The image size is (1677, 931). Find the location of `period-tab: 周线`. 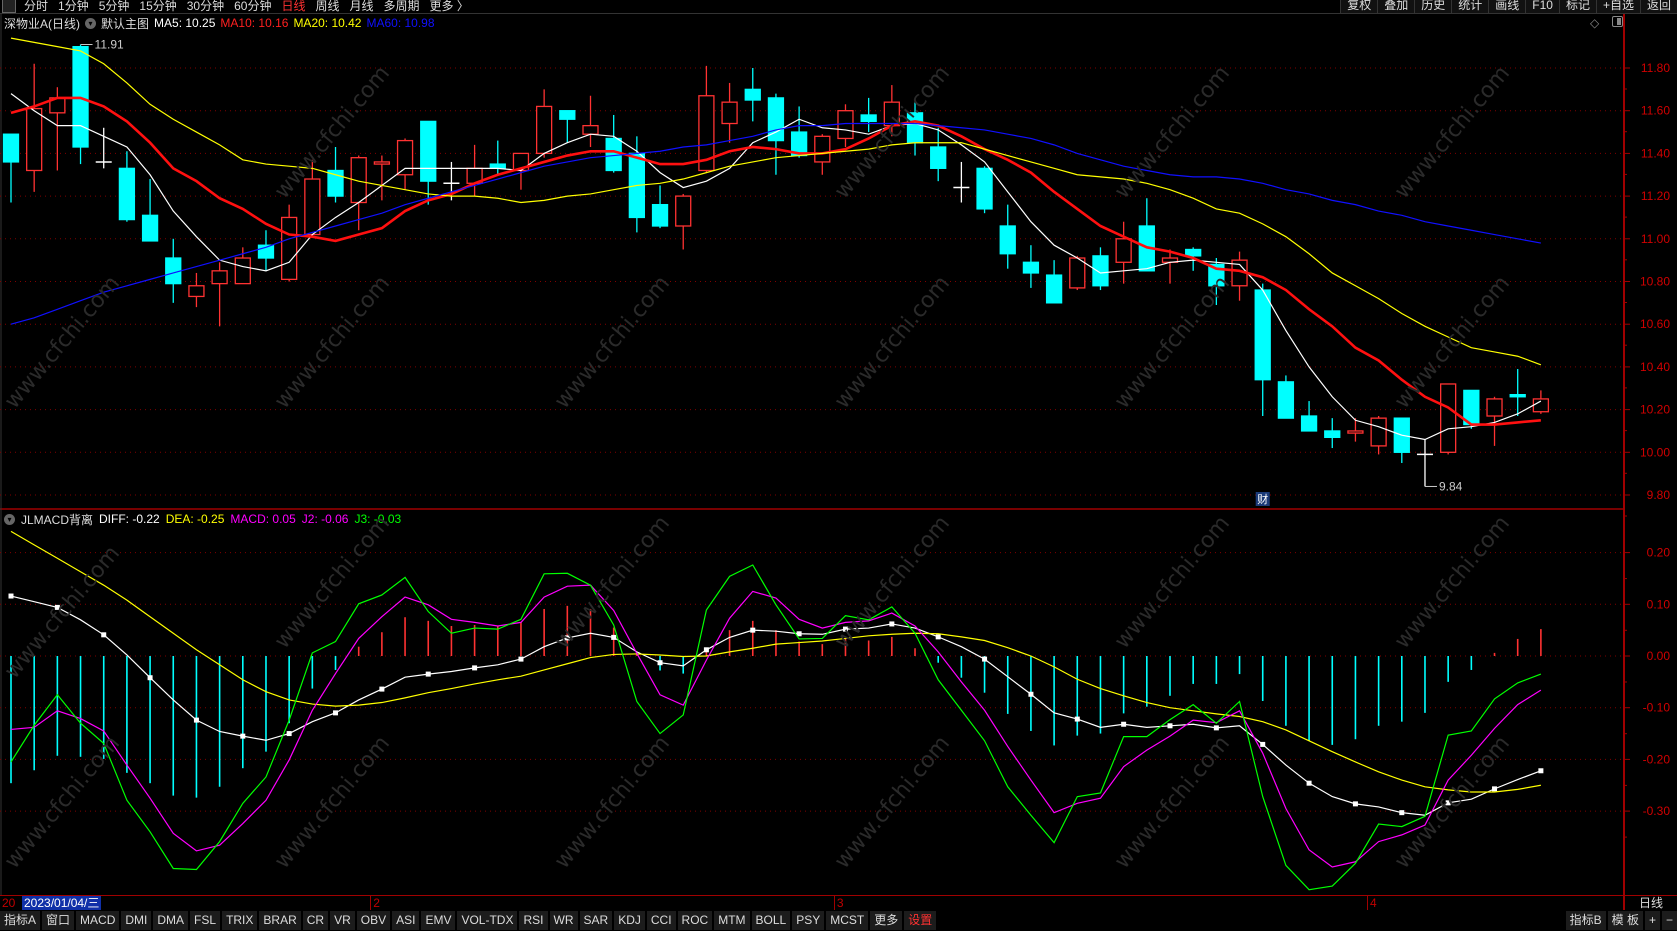

period-tab: 周线 is located at coordinates (327, 6).